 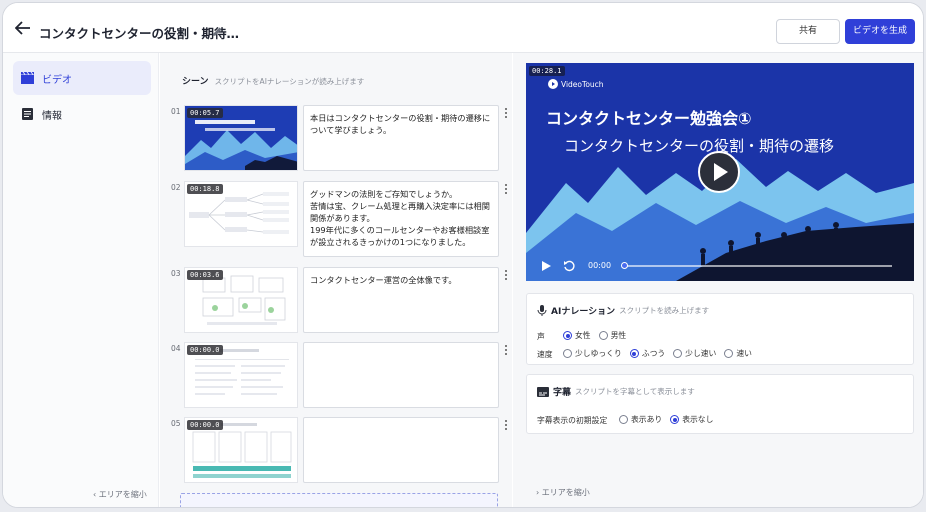 I want to click on captions-title: 字幕, so click(x=562, y=393).